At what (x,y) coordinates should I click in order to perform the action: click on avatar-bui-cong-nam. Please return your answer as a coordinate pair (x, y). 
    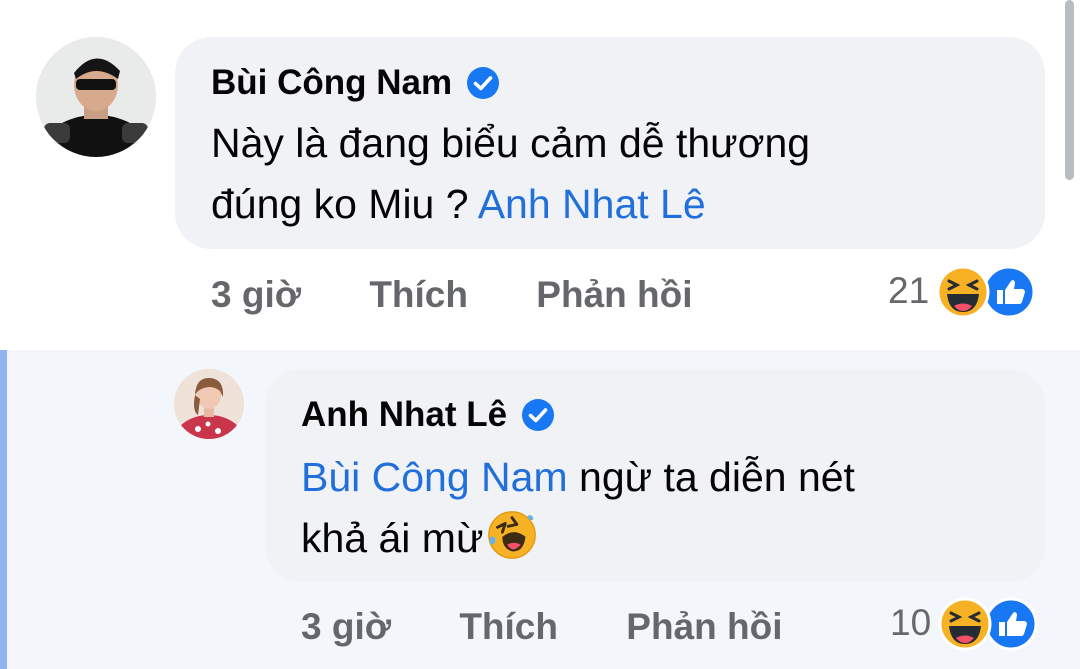
    Looking at the image, I should click on (96, 97).